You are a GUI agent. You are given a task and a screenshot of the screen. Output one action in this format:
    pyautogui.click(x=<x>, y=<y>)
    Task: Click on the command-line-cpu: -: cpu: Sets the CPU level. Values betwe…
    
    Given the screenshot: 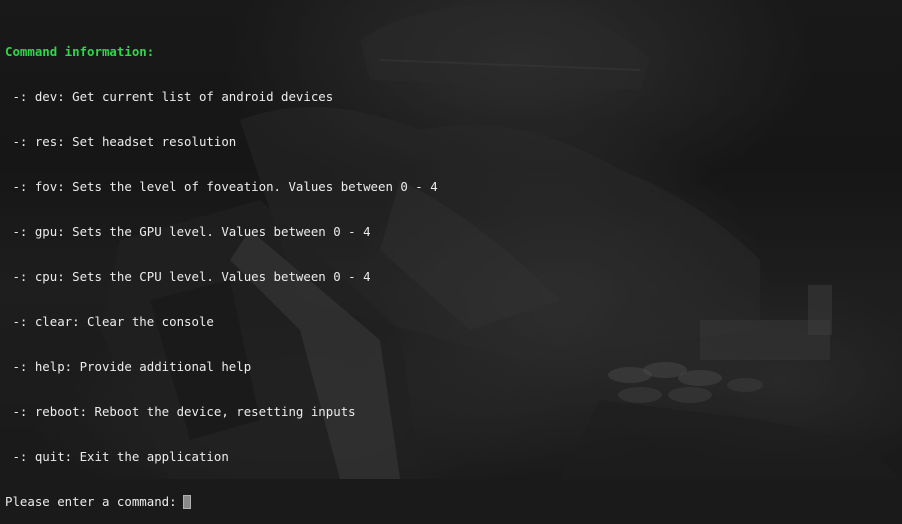 What is the action you would take?
    pyautogui.click(x=188, y=276)
    